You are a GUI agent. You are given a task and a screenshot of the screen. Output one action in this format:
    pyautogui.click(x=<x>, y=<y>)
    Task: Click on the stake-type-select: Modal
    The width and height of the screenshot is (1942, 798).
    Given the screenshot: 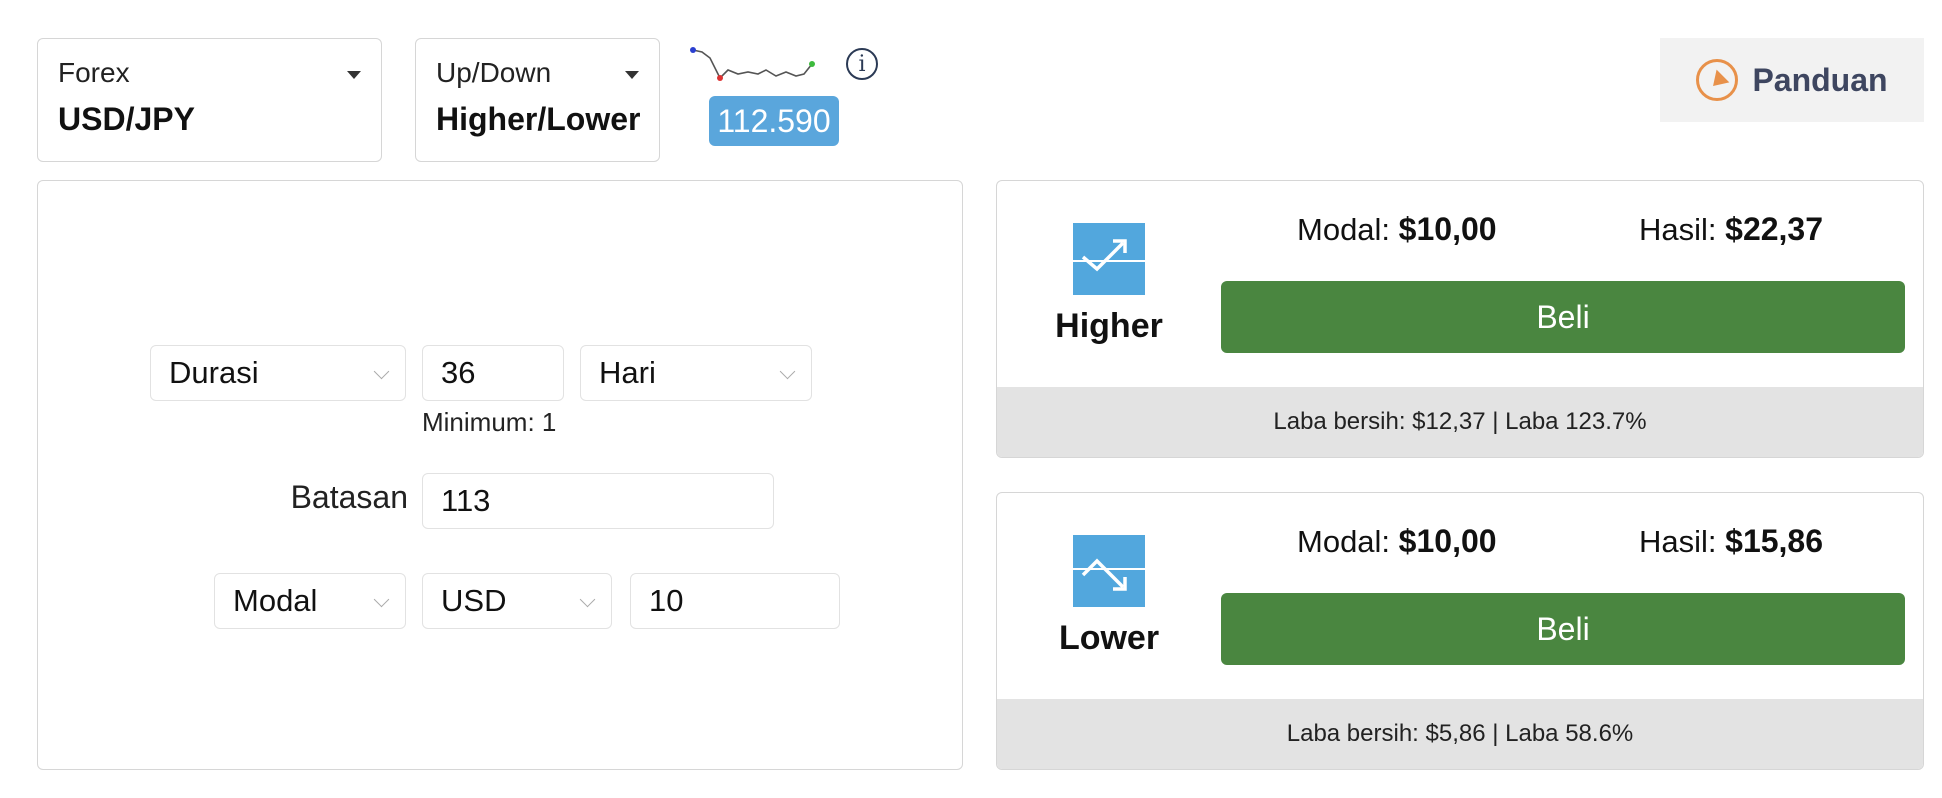 What is the action you would take?
    pyautogui.click(x=310, y=601)
    